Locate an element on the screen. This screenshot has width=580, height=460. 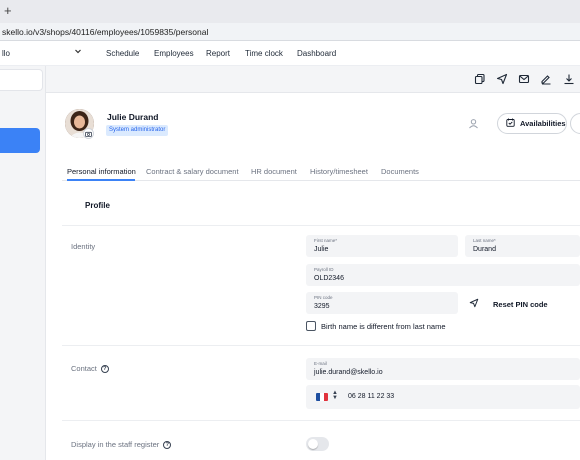
last-name-value: Durand is located at coordinates (484, 249).